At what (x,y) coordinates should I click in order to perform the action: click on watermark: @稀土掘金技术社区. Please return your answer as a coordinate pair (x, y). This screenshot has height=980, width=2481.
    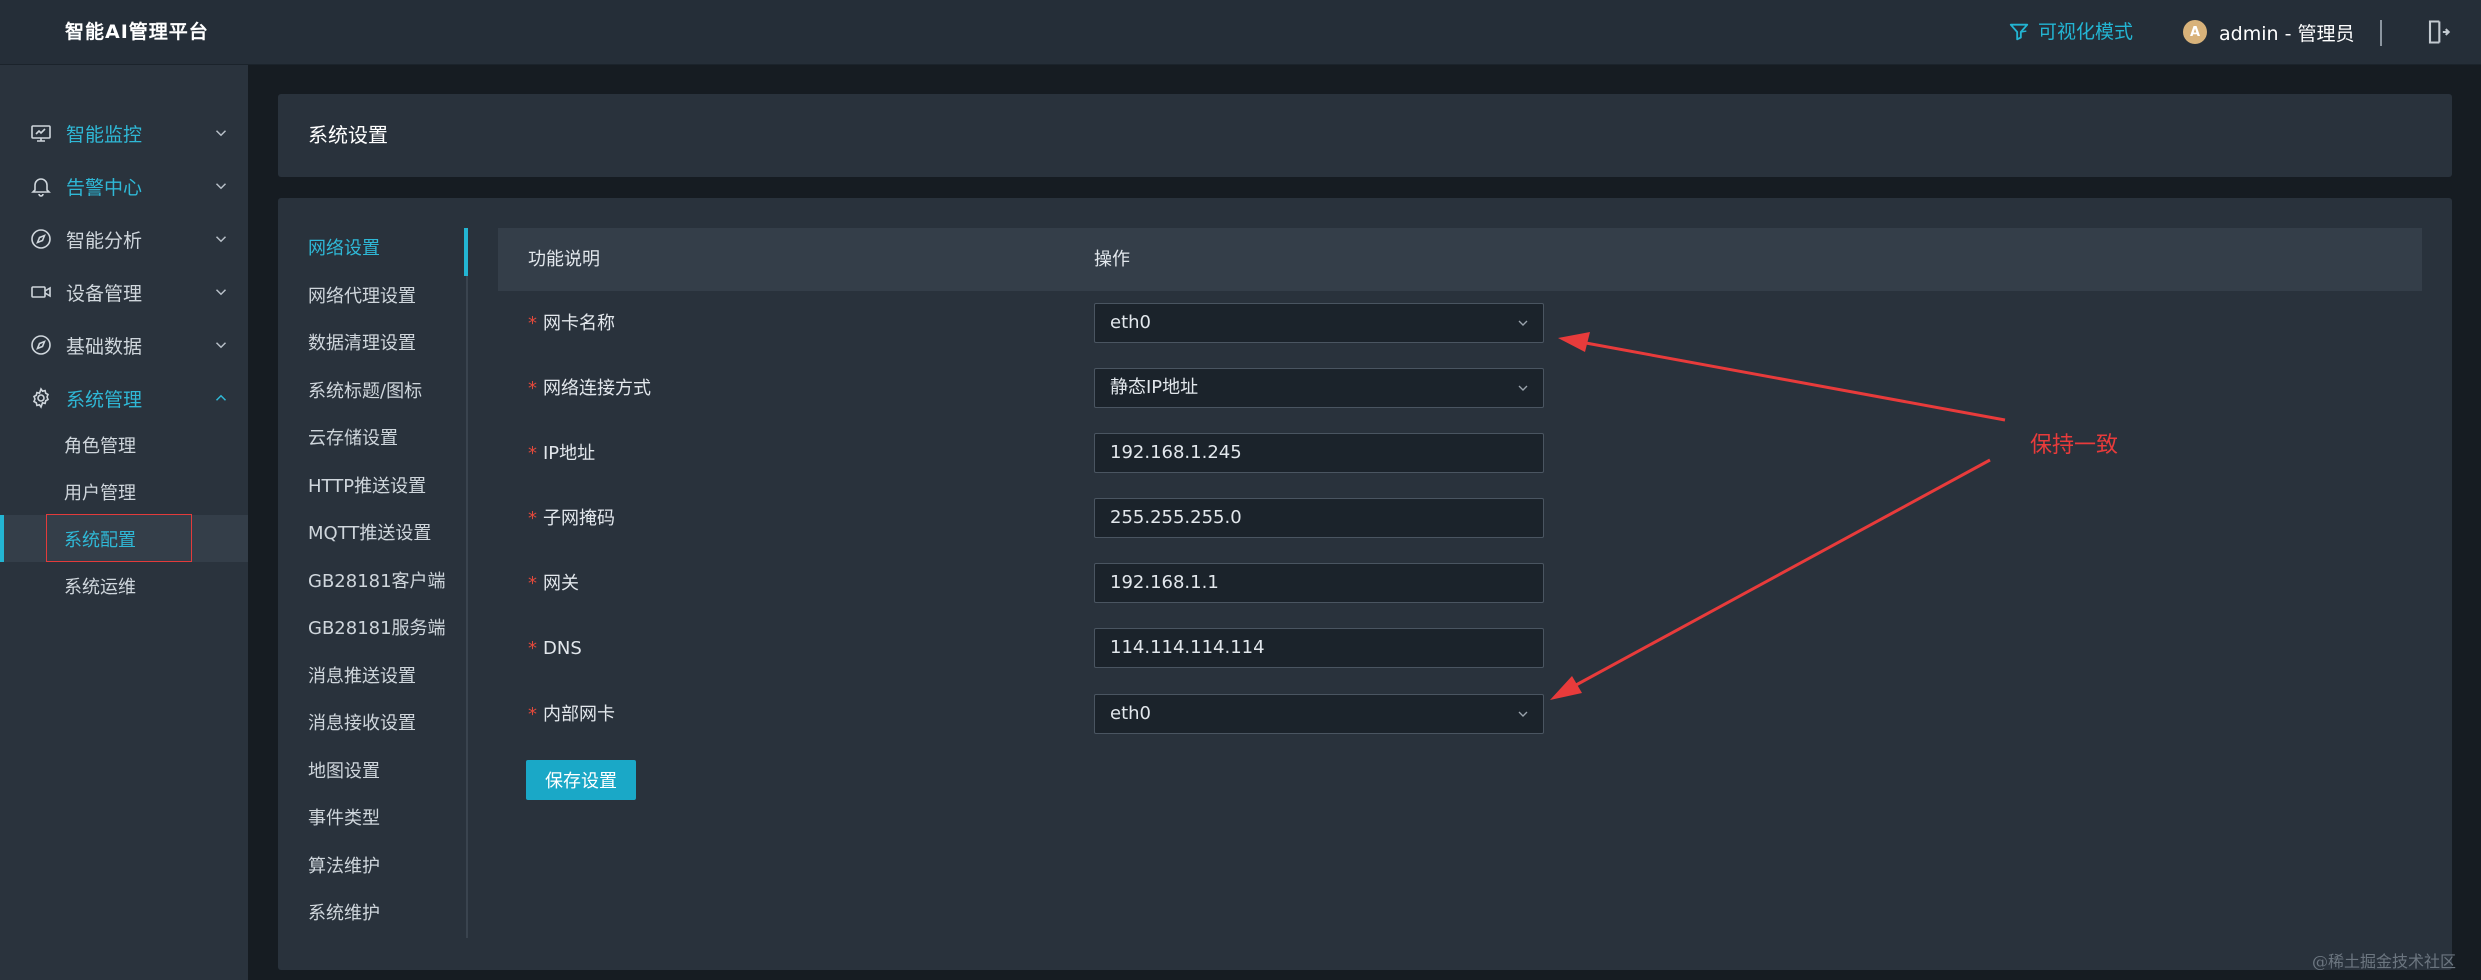
    Looking at the image, I should click on (2384, 961).